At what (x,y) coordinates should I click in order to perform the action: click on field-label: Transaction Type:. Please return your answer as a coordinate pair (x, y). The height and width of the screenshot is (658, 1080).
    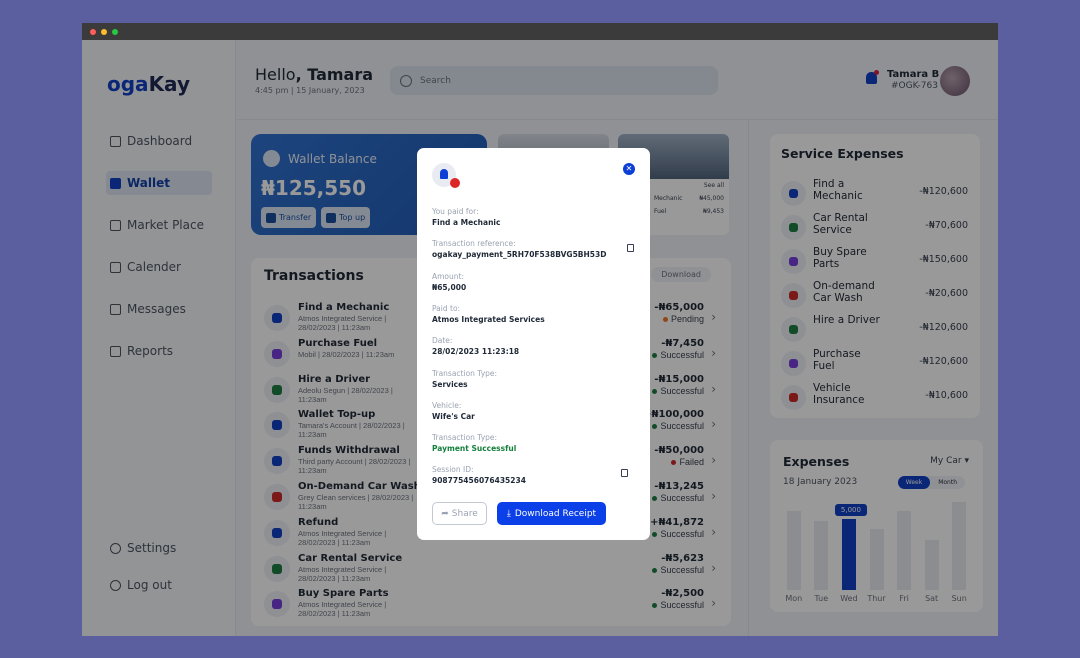
    Looking at the image, I should click on (465, 373).